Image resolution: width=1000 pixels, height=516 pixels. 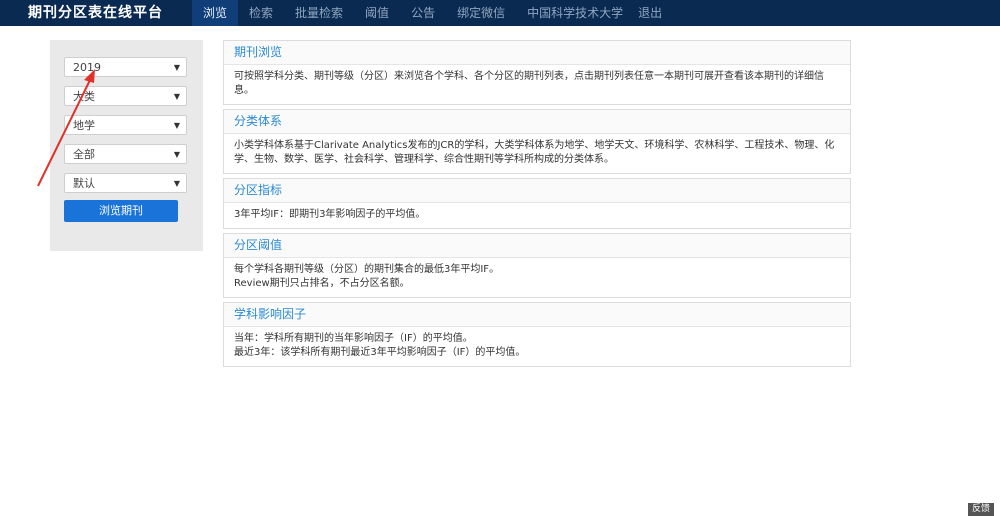 I want to click on card-title: 期刊浏览, so click(x=537, y=53).